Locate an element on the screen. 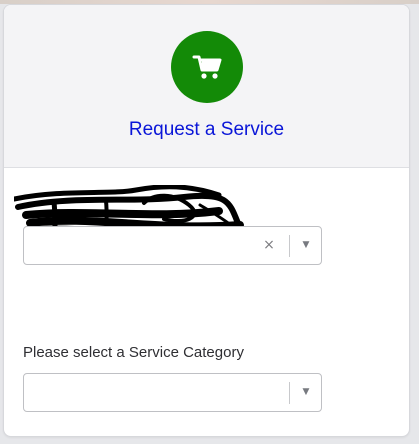 Image resolution: width=419 pixels, height=444 pixels. cart-icon-badge is located at coordinates (207, 67).